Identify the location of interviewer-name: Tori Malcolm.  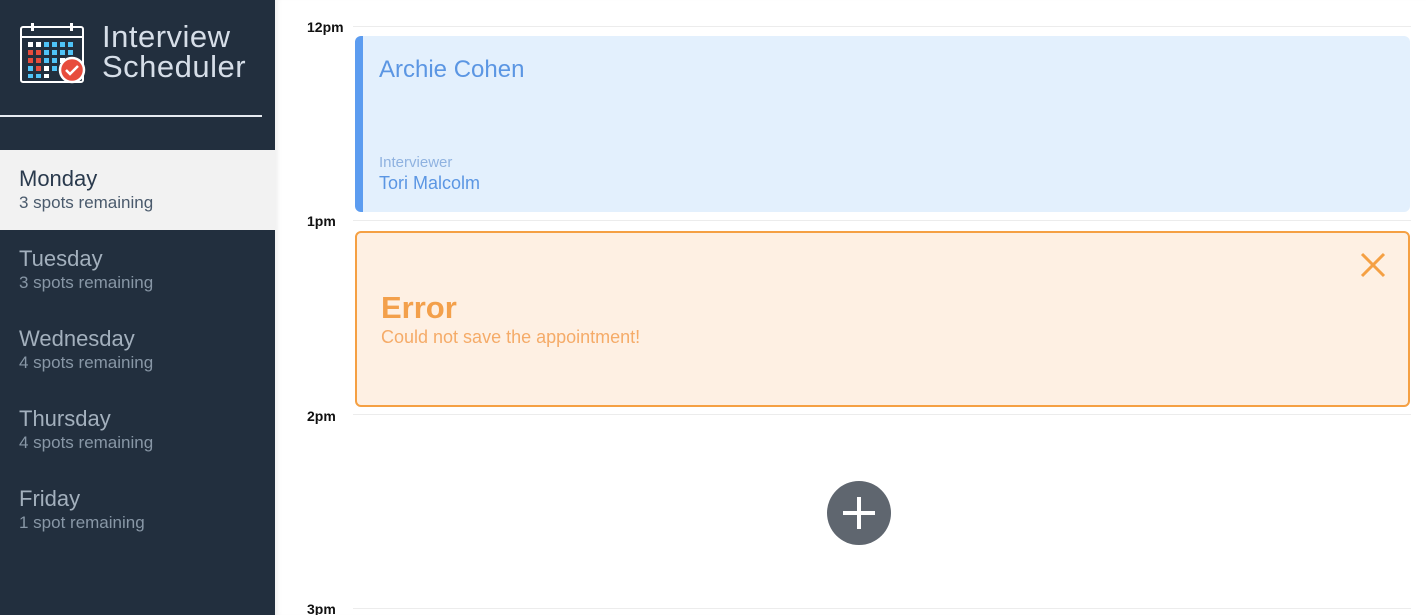
(430, 183).